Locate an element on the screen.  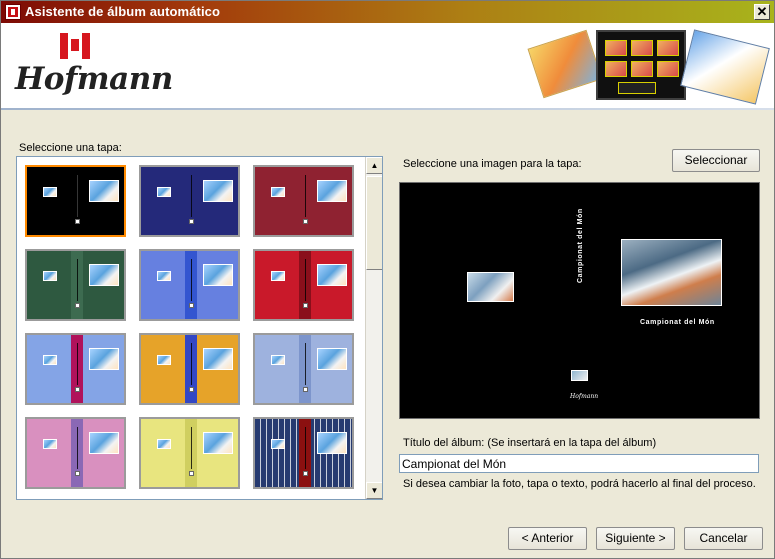
triangle-up-icon: ▲ is located at coordinates (374, 165).